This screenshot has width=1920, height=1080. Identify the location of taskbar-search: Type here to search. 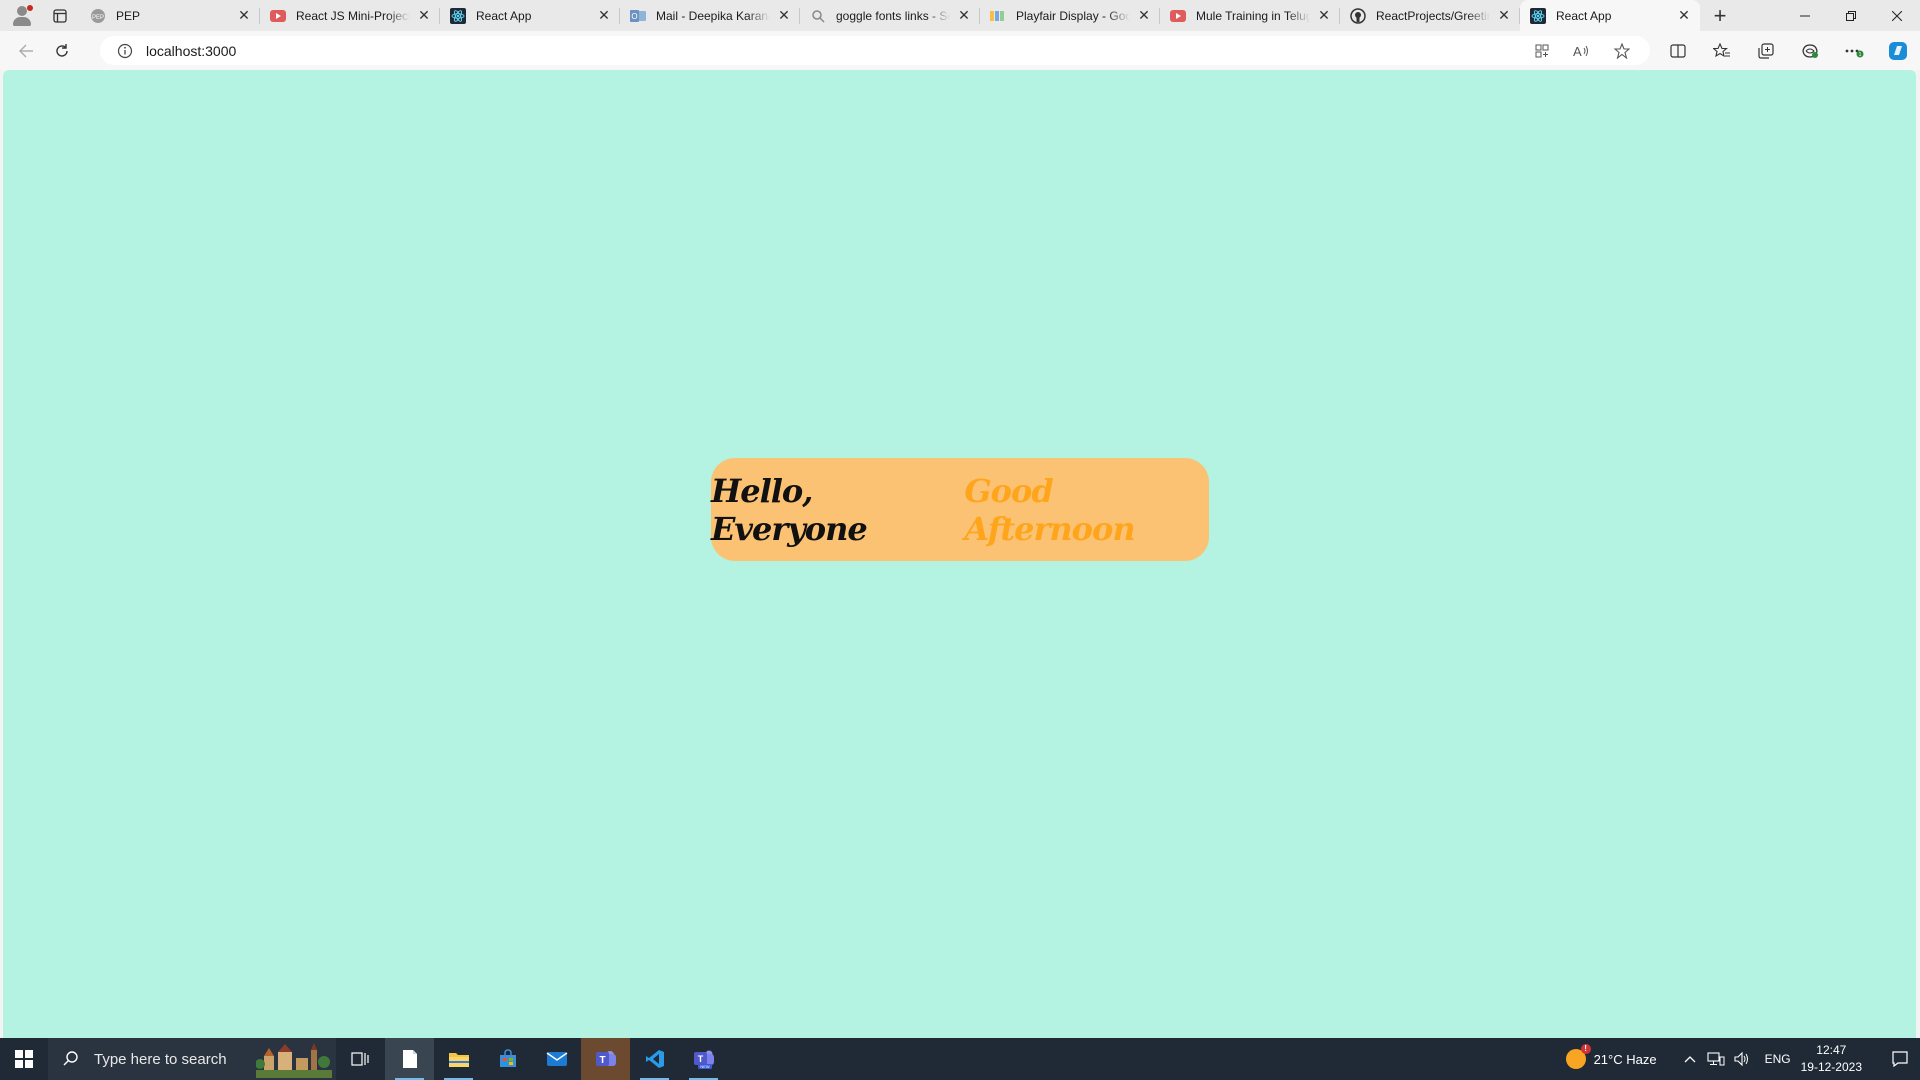
(192, 1059).